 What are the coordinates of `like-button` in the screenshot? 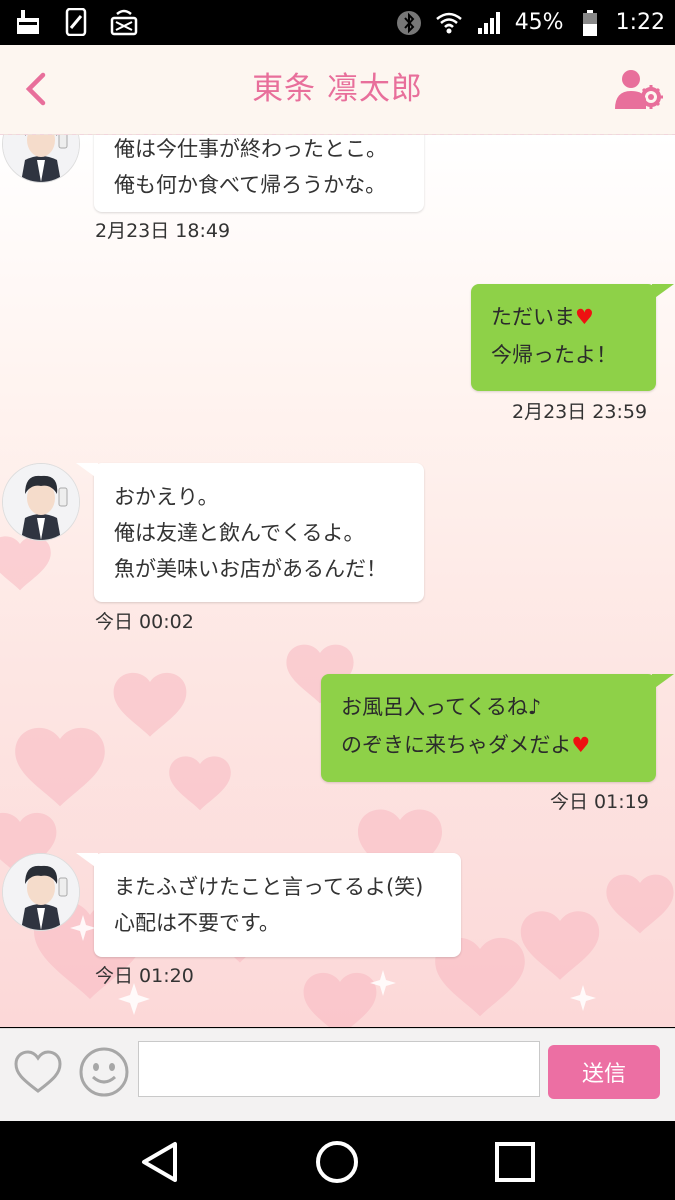 It's located at (38, 1073).